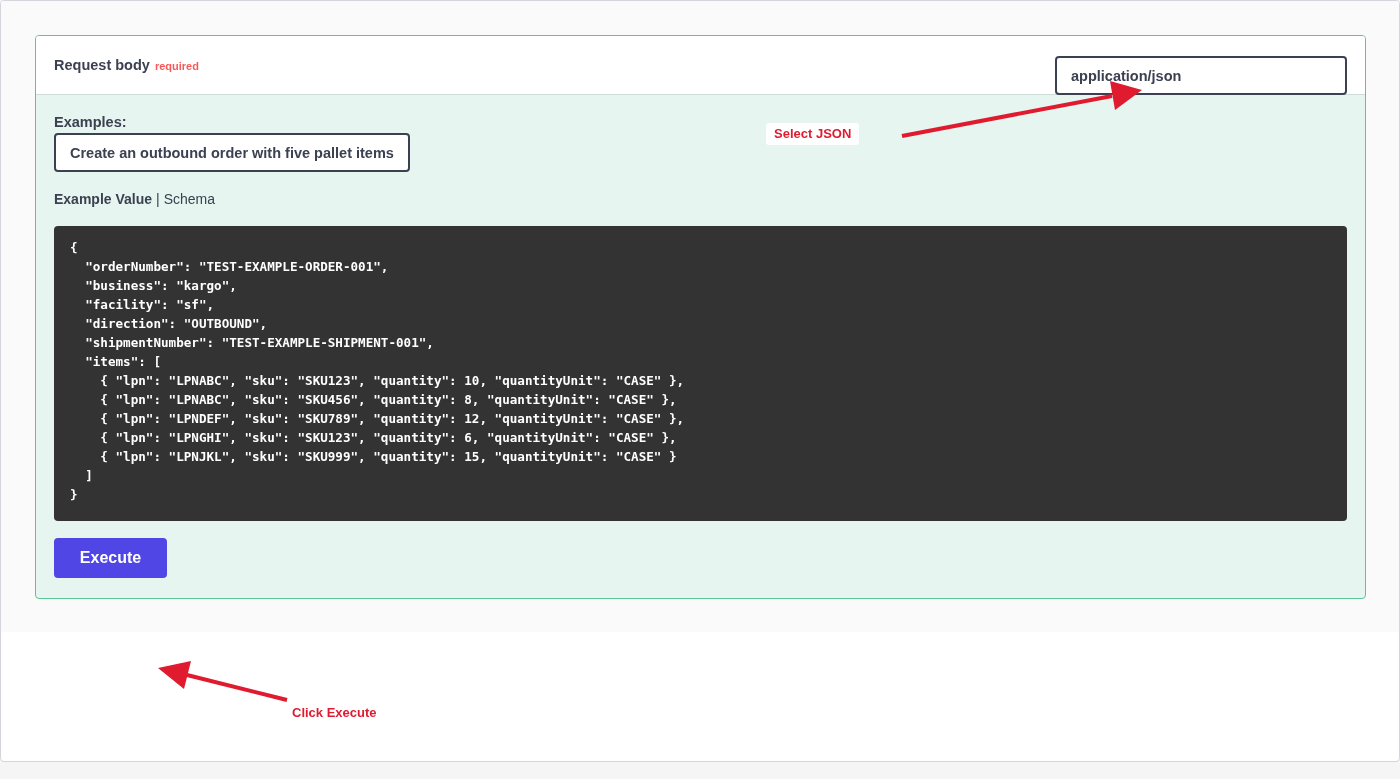 Image resolution: width=1400 pixels, height=779 pixels. Describe the element at coordinates (103, 199) in the screenshot. I see `tab: Example Value` at that location.